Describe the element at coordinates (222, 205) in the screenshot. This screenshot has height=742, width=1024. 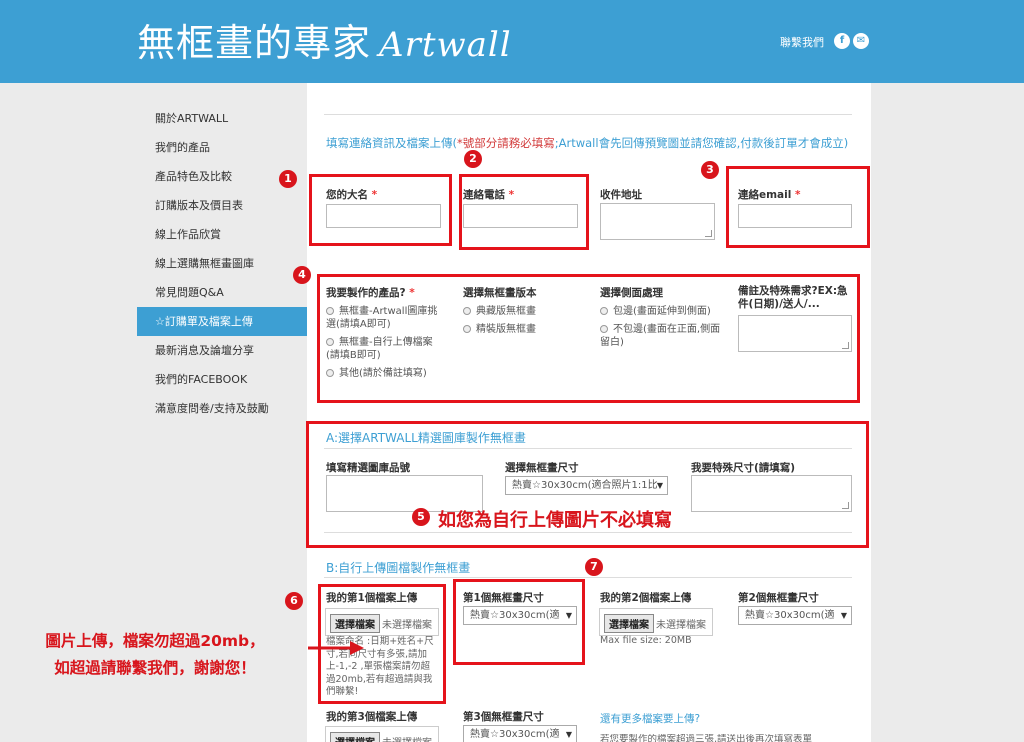
I see `sidebar-item-pricing: 訂購版本及價目表` at that location.